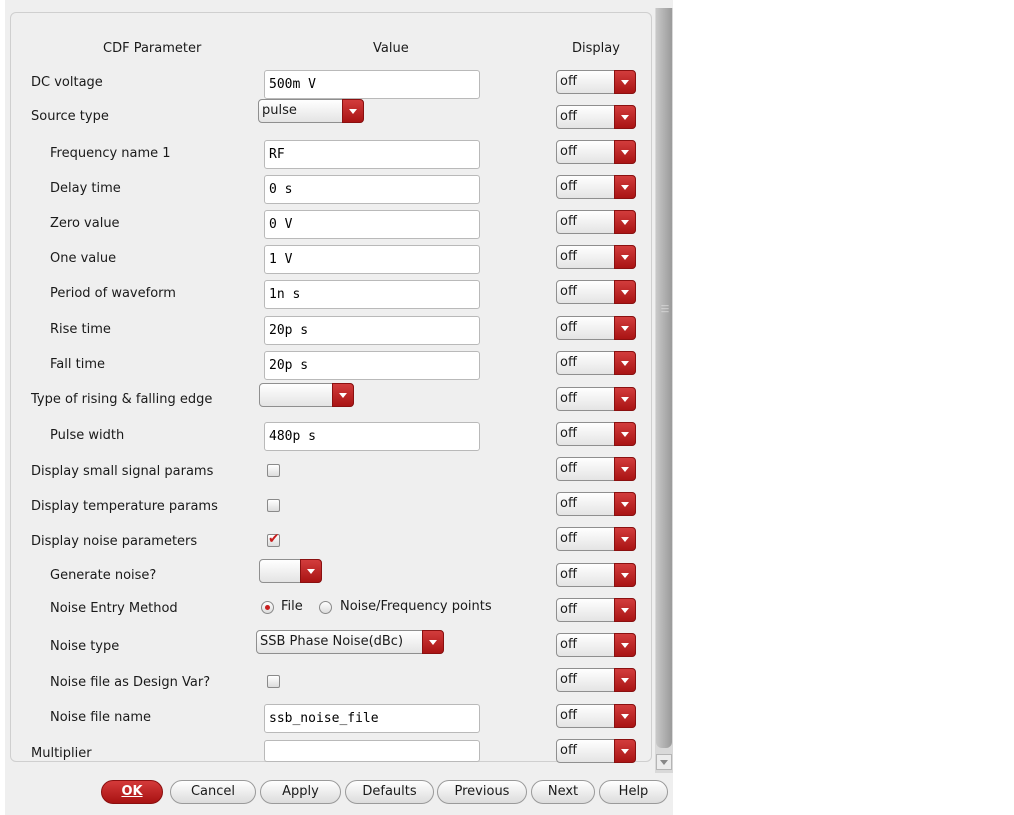 The width and height of the screenshot is (1014, 815). What do you see at coordinates (372, 751) in the screenshot?
I see `multiplier-field` at bounding box center [372, 751].